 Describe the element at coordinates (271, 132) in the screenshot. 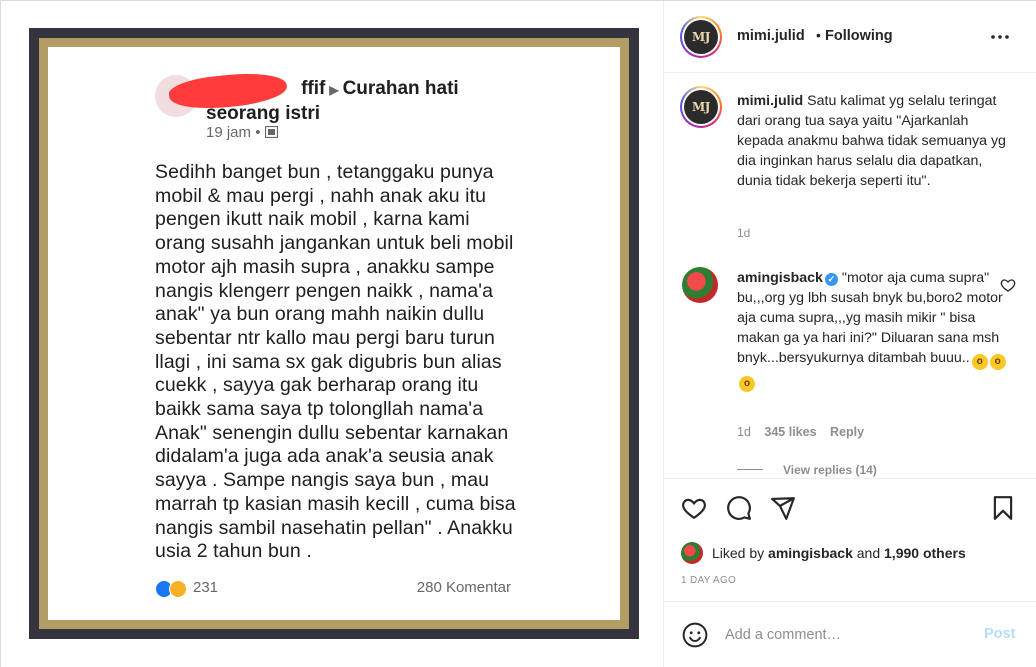

I see `album-icon` at that location.